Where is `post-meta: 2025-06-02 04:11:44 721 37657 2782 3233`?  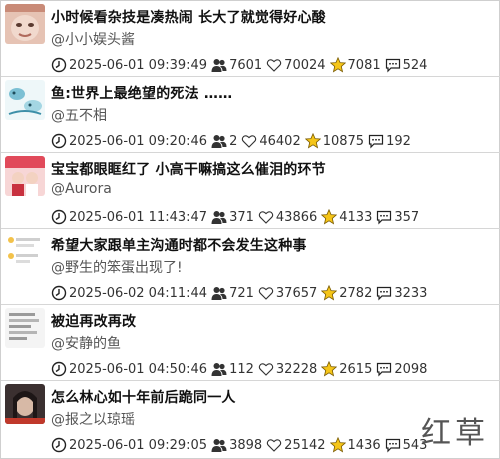 post-meta: 2025-06-02 04:11:44 721 37657 2782 3233 is located at coordinates (241, 293).